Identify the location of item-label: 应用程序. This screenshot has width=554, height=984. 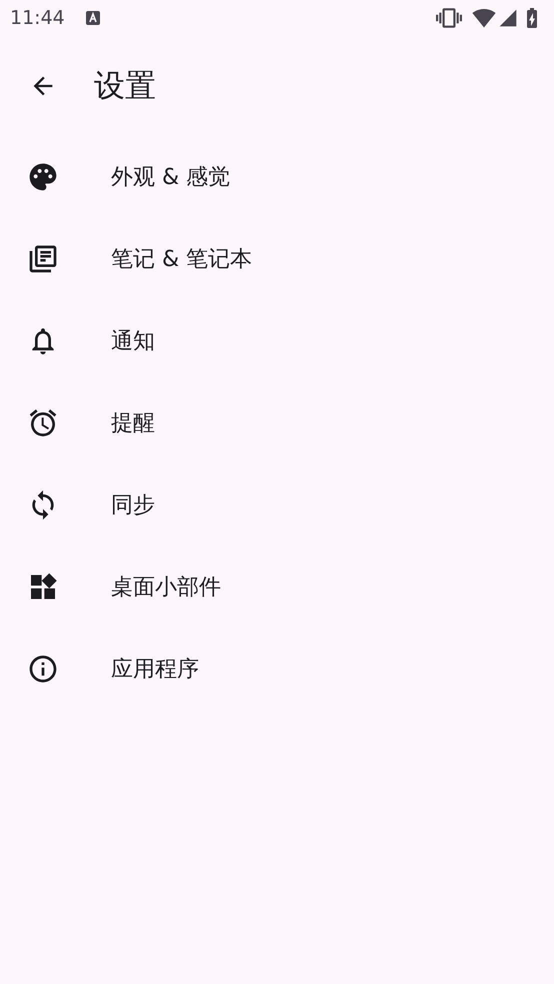
(155, 670).